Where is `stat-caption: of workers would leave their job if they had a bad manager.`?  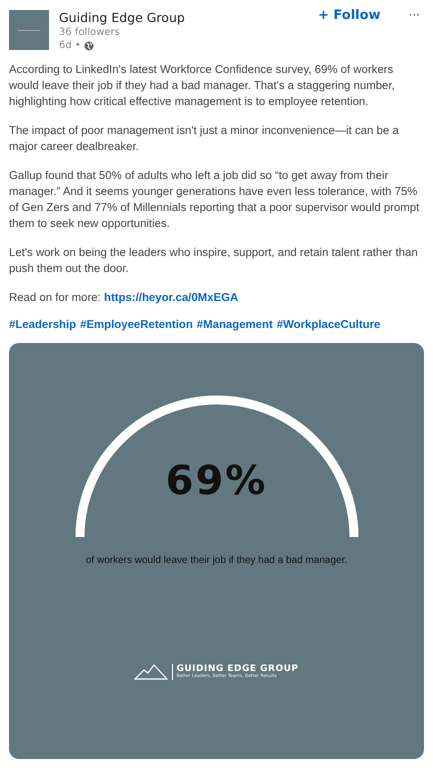 stat-caption: of workers would leave their job if they had a bad manager. is located at coordinates (217, 560).